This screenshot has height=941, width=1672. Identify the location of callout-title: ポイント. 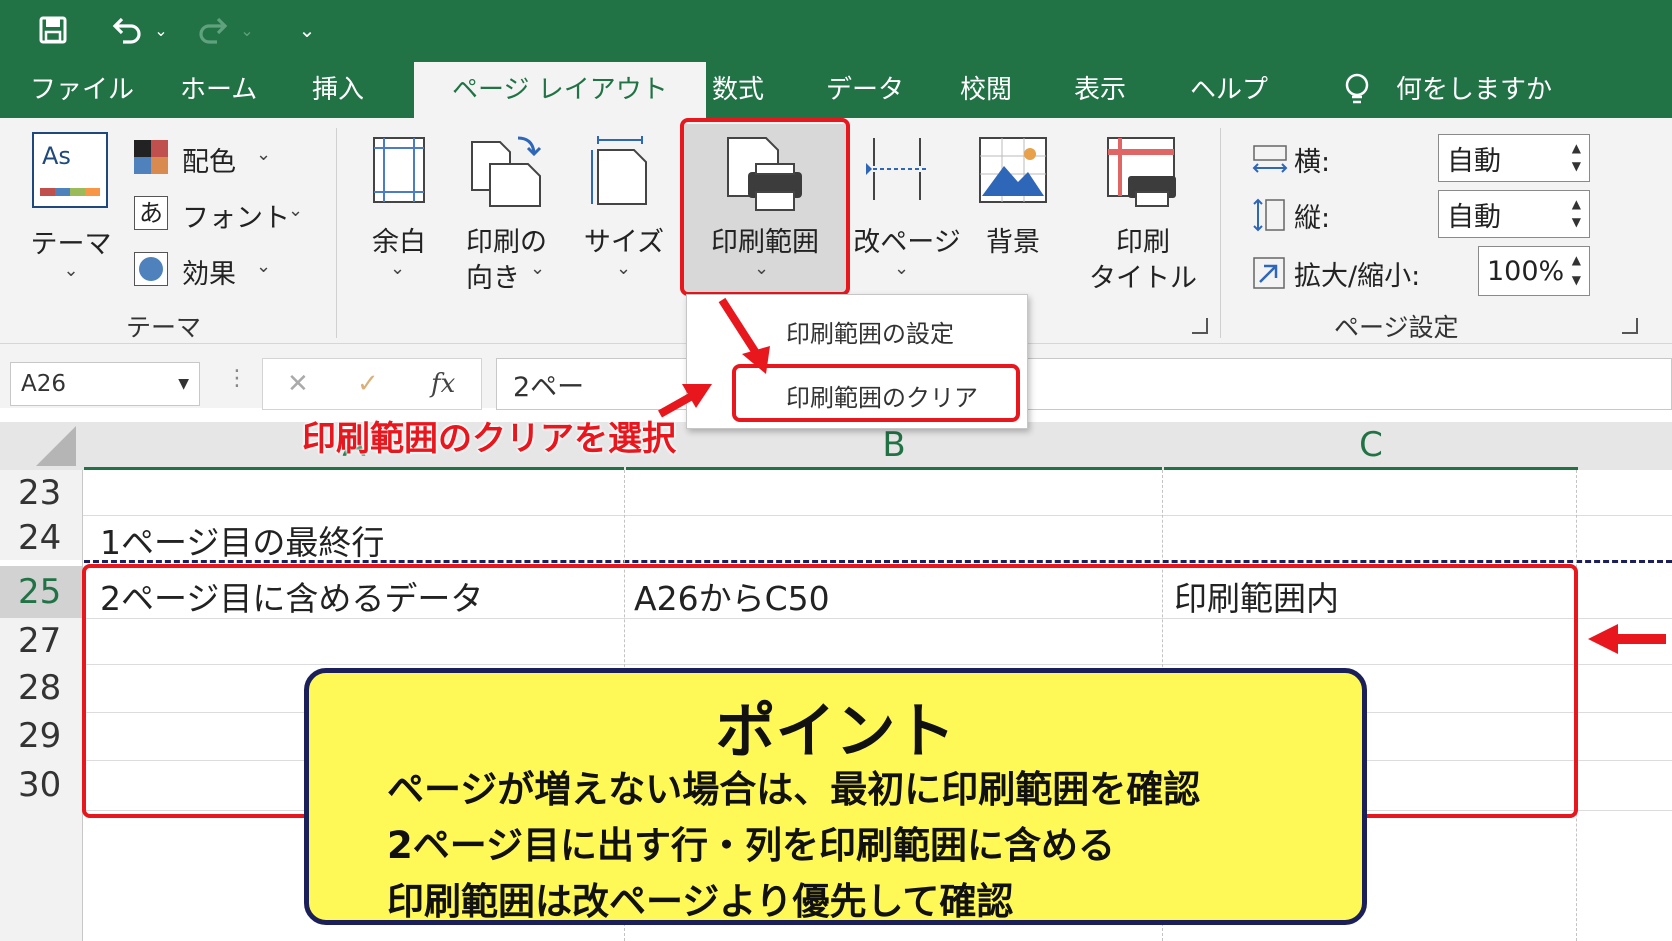
(835, 732).